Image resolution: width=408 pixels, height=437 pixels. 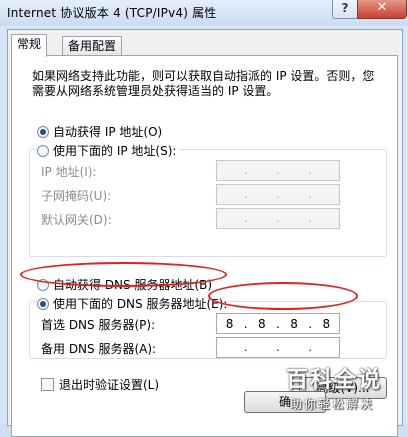 I want to click on close-button: ✕, so click(x=382, y=9).